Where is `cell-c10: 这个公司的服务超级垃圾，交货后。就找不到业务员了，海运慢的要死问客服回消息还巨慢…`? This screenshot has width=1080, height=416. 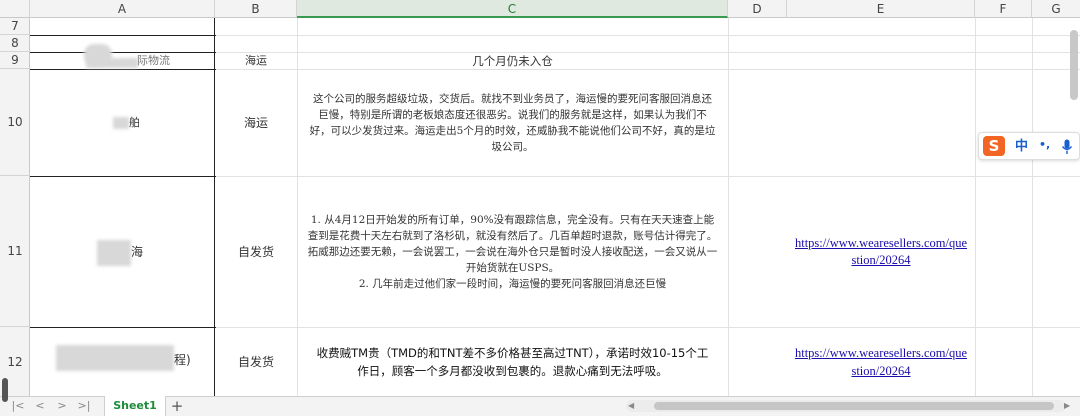
cell-c10: 这个公司的服务超级垃圾，交货后。就找不到业务员了，海运慢的要死问客服回消息还巨慢… is located at coordinates (512, 122).